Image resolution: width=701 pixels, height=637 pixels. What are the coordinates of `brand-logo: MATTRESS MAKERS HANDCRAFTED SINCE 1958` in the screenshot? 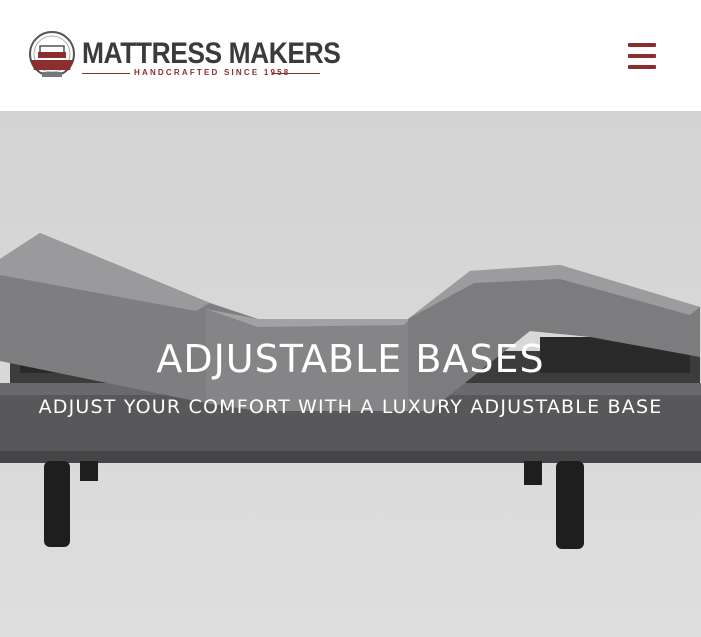 It's located at (184, 57).